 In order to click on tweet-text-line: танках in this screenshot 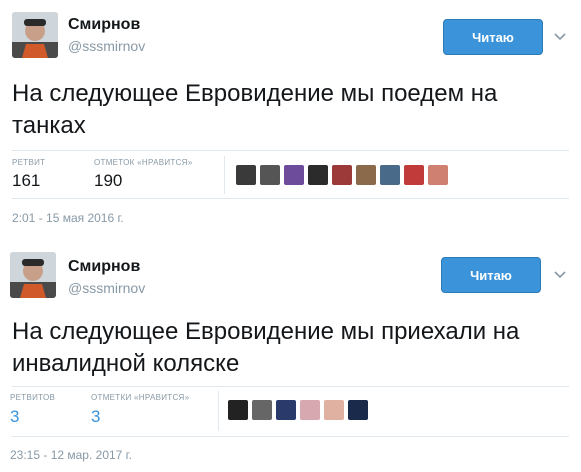, I will do `click(49, 125)`.